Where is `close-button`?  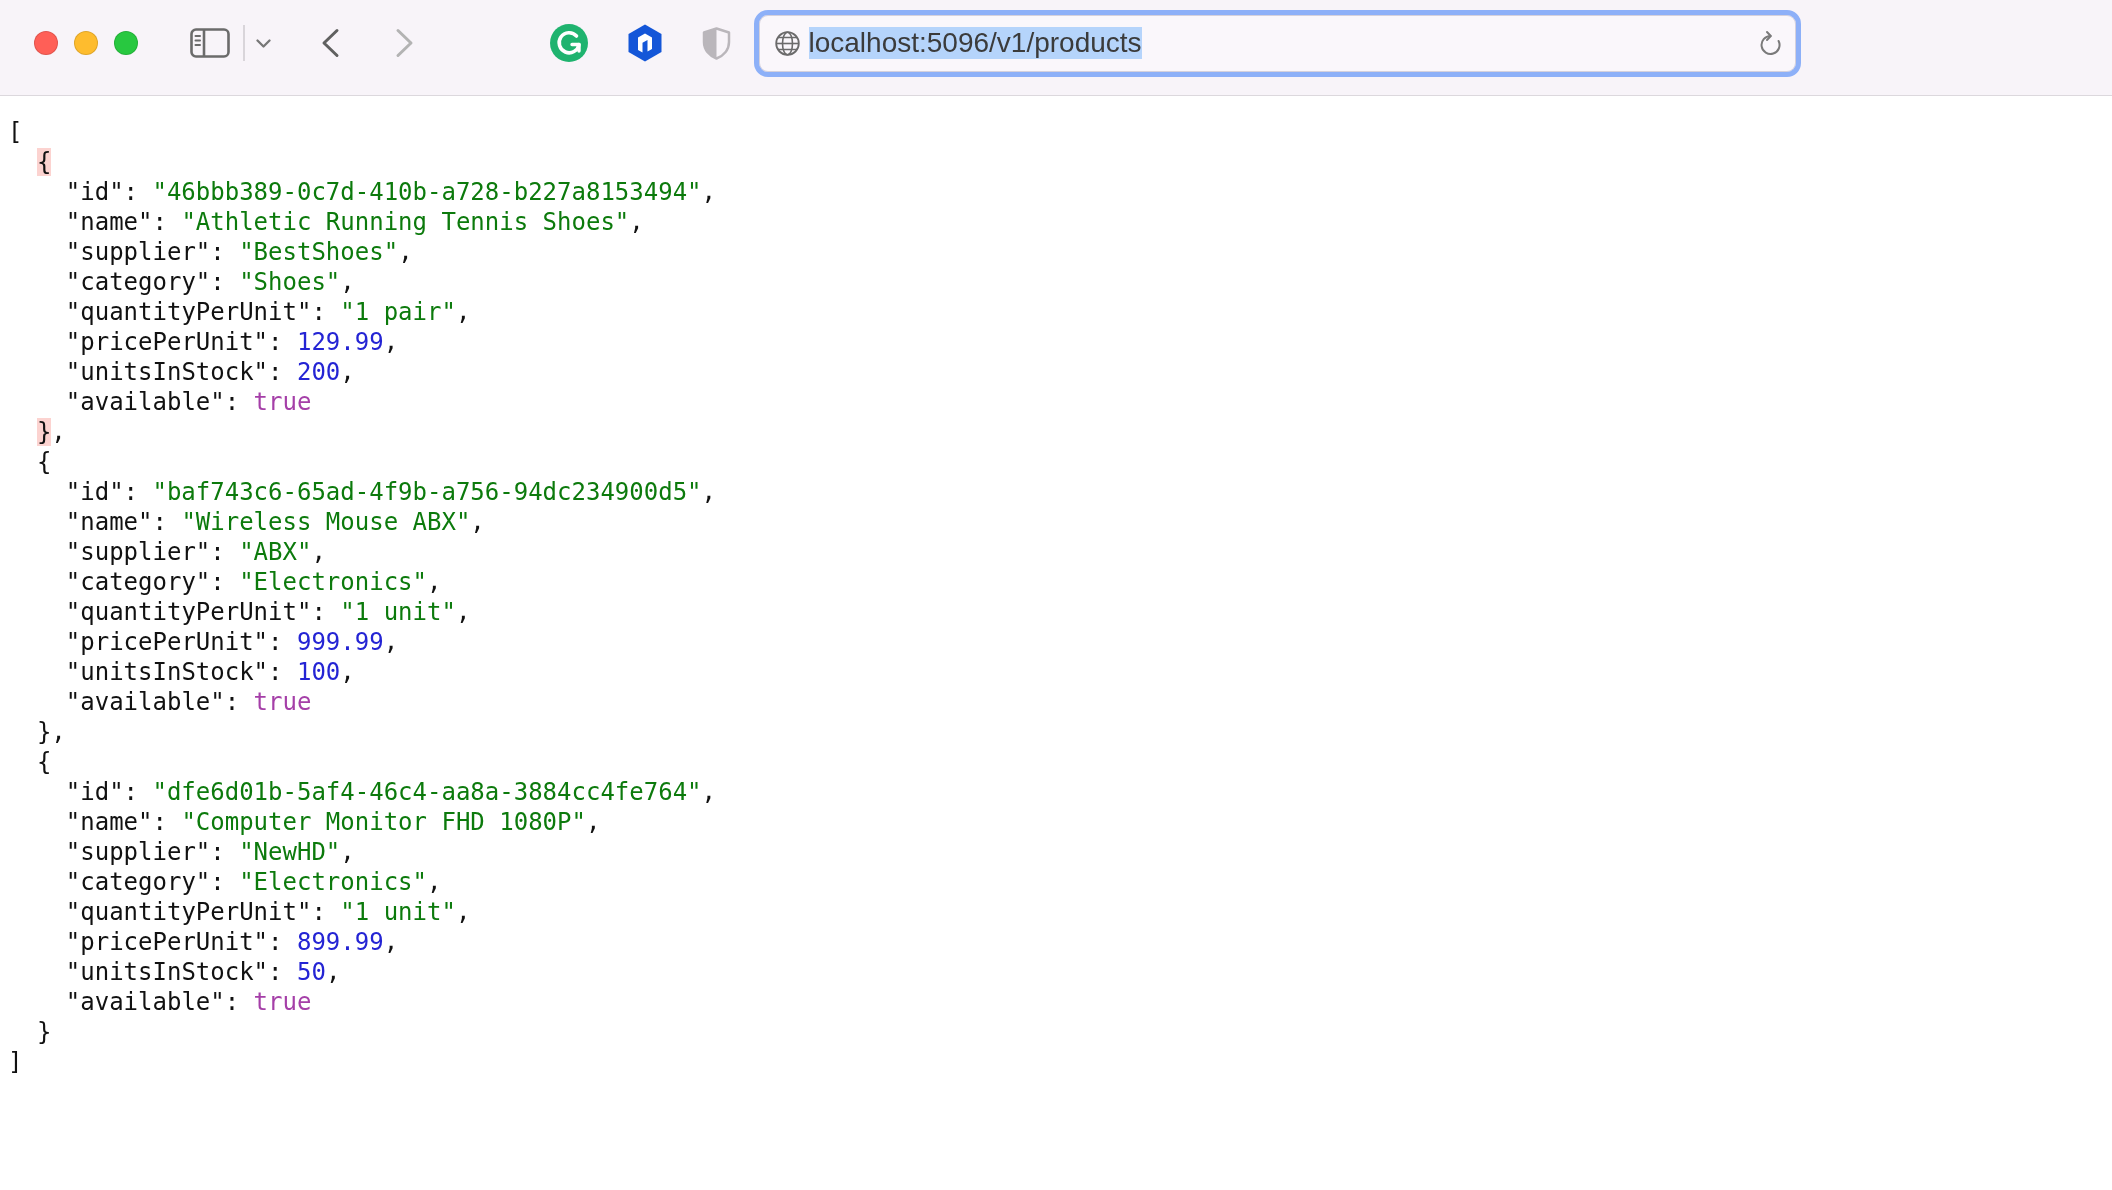
close-button is located at coordinates (46, 43).